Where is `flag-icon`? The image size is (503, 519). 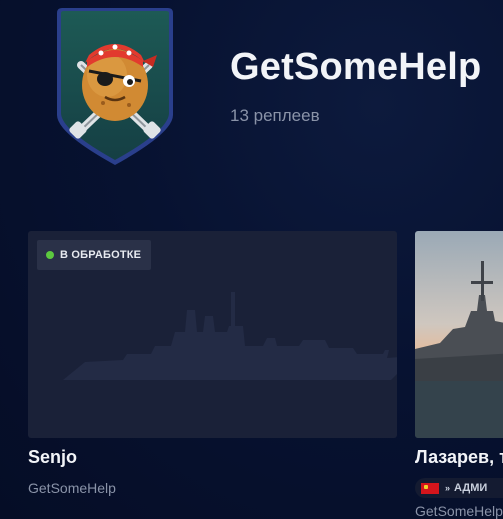
flag-icon is located at coordinates (430, 488).